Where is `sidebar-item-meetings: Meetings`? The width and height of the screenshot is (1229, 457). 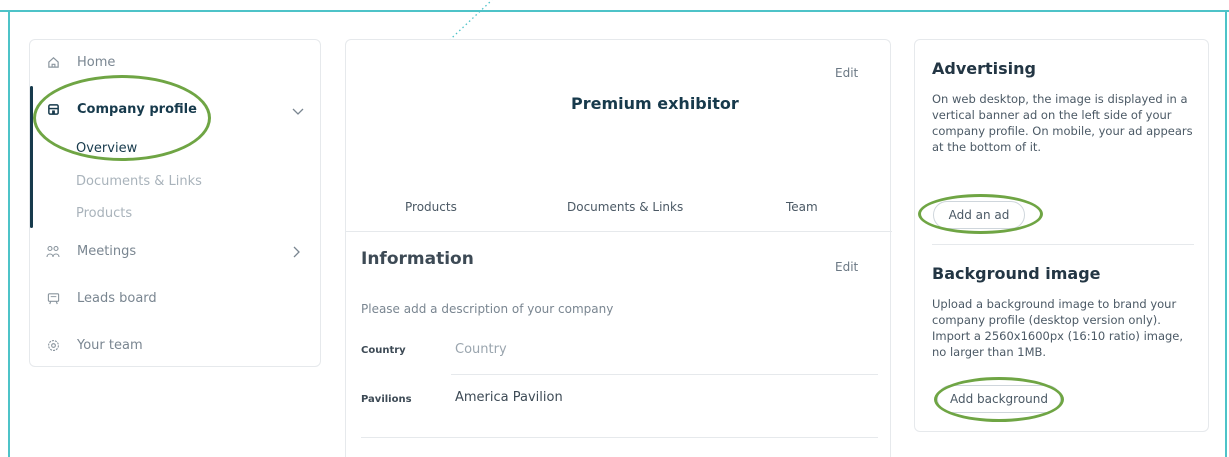
sidebar-item-meetings: Meetings is located at coordinates (91, 251).